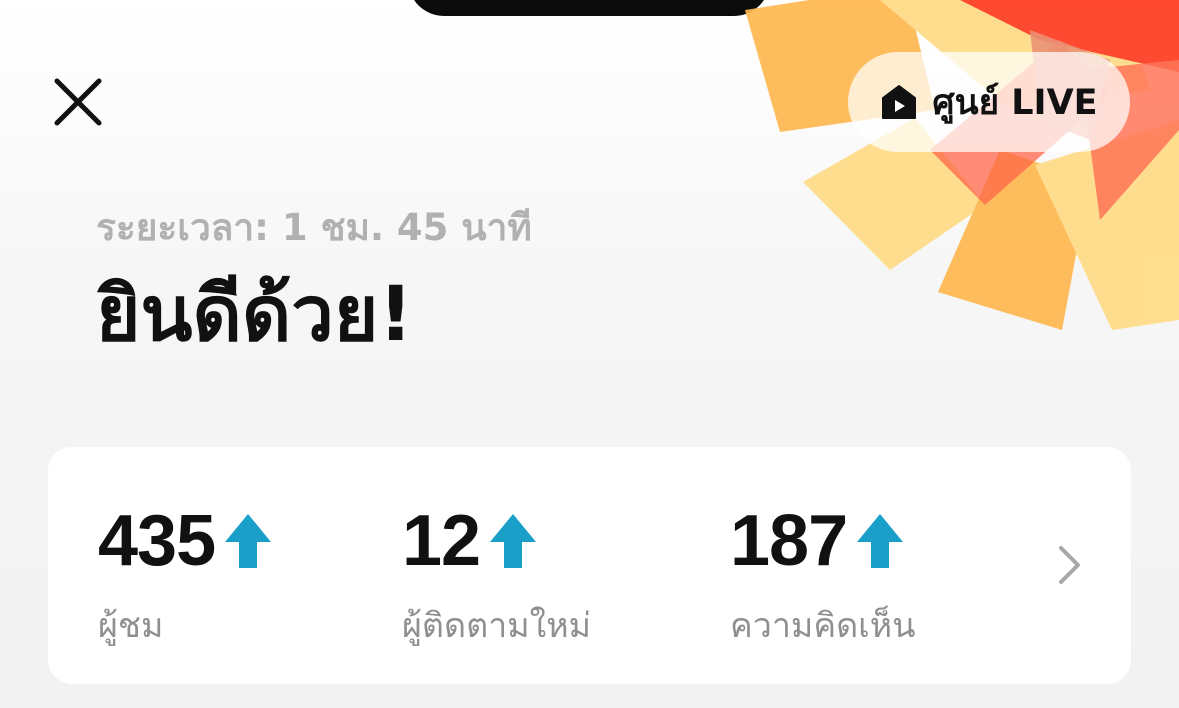  I want to click on live-duration-text: ระยะเวลา: 1 ชม. 45 นาที, so click(314, 227).